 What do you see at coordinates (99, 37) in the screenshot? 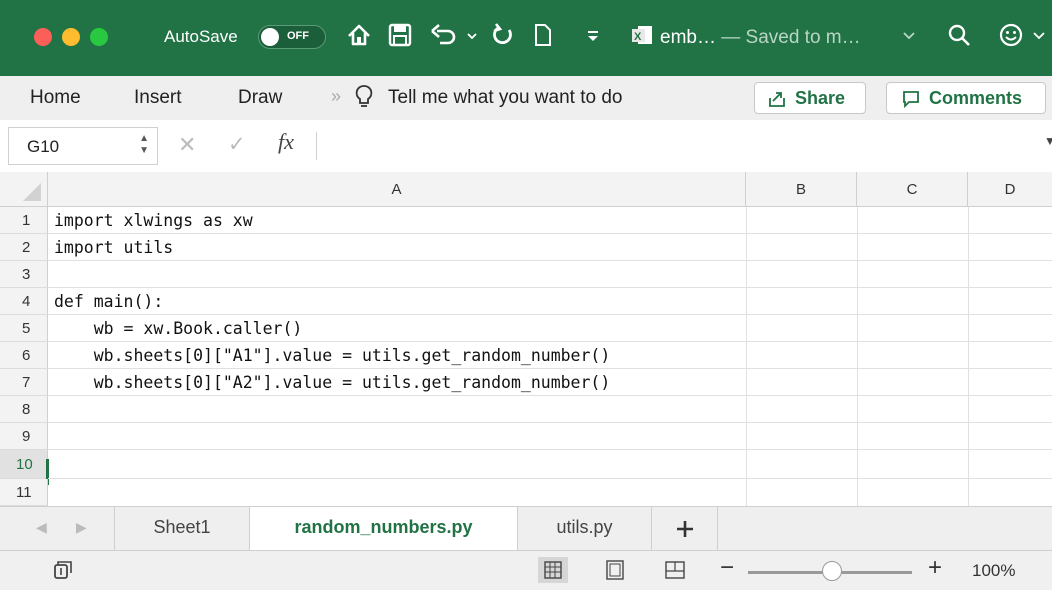
I see `window-maximize-button` at bounding box center [99, 37].